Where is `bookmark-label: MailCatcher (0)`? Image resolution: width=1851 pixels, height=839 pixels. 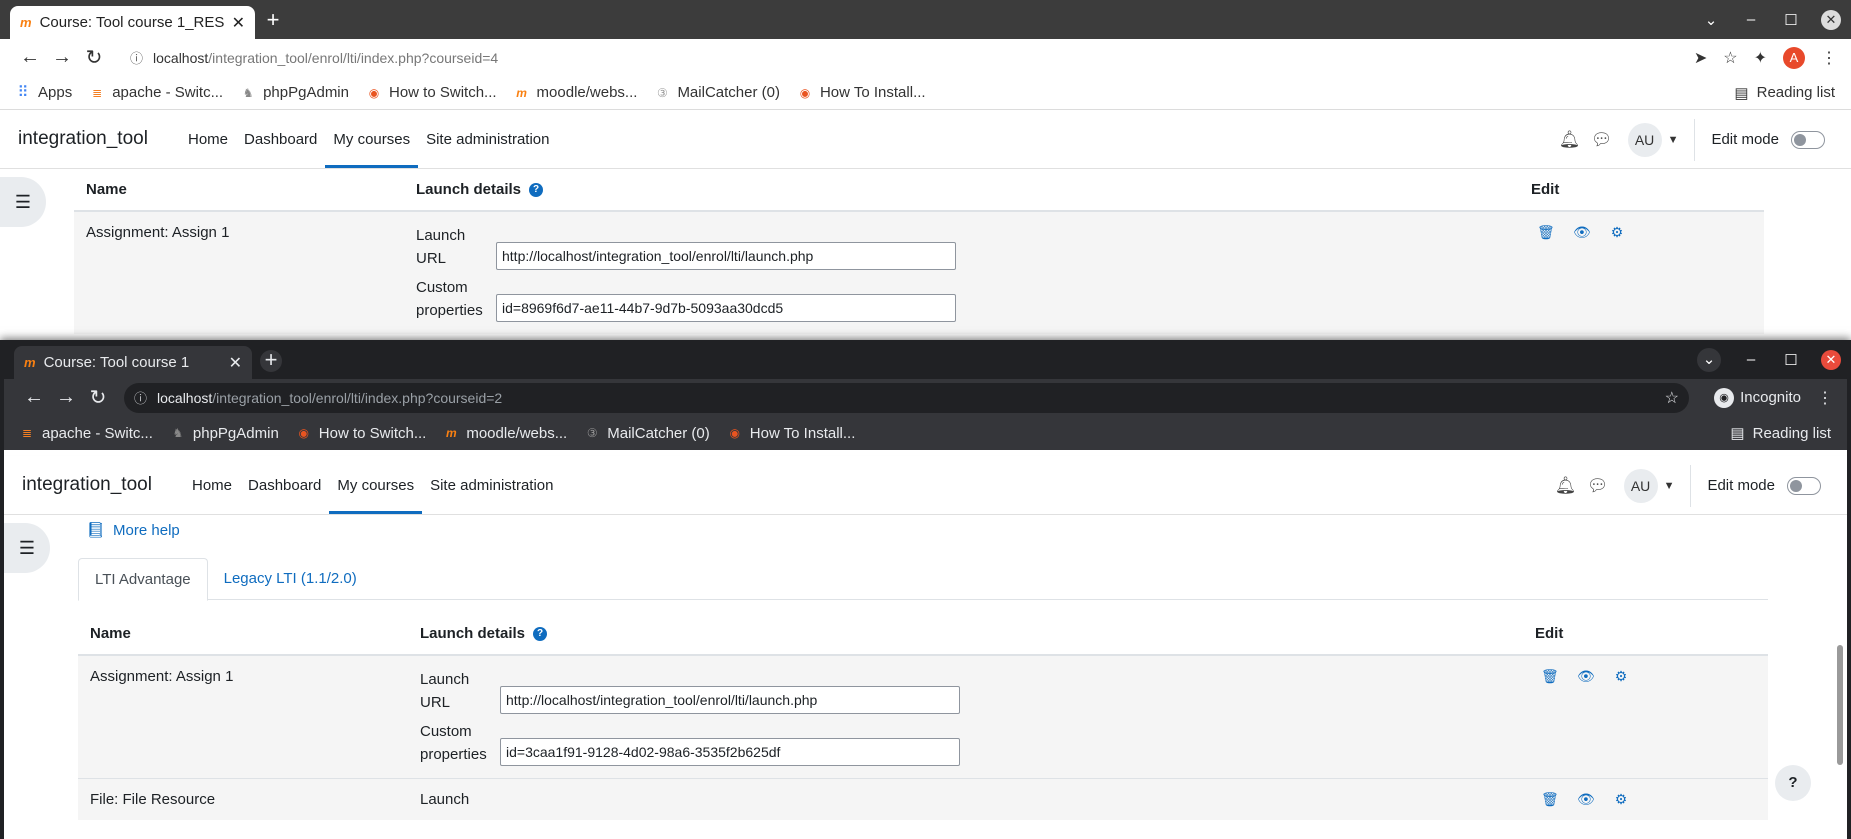
bookmark-label: MailCatcher (0) is located at coordinates (728, 92).